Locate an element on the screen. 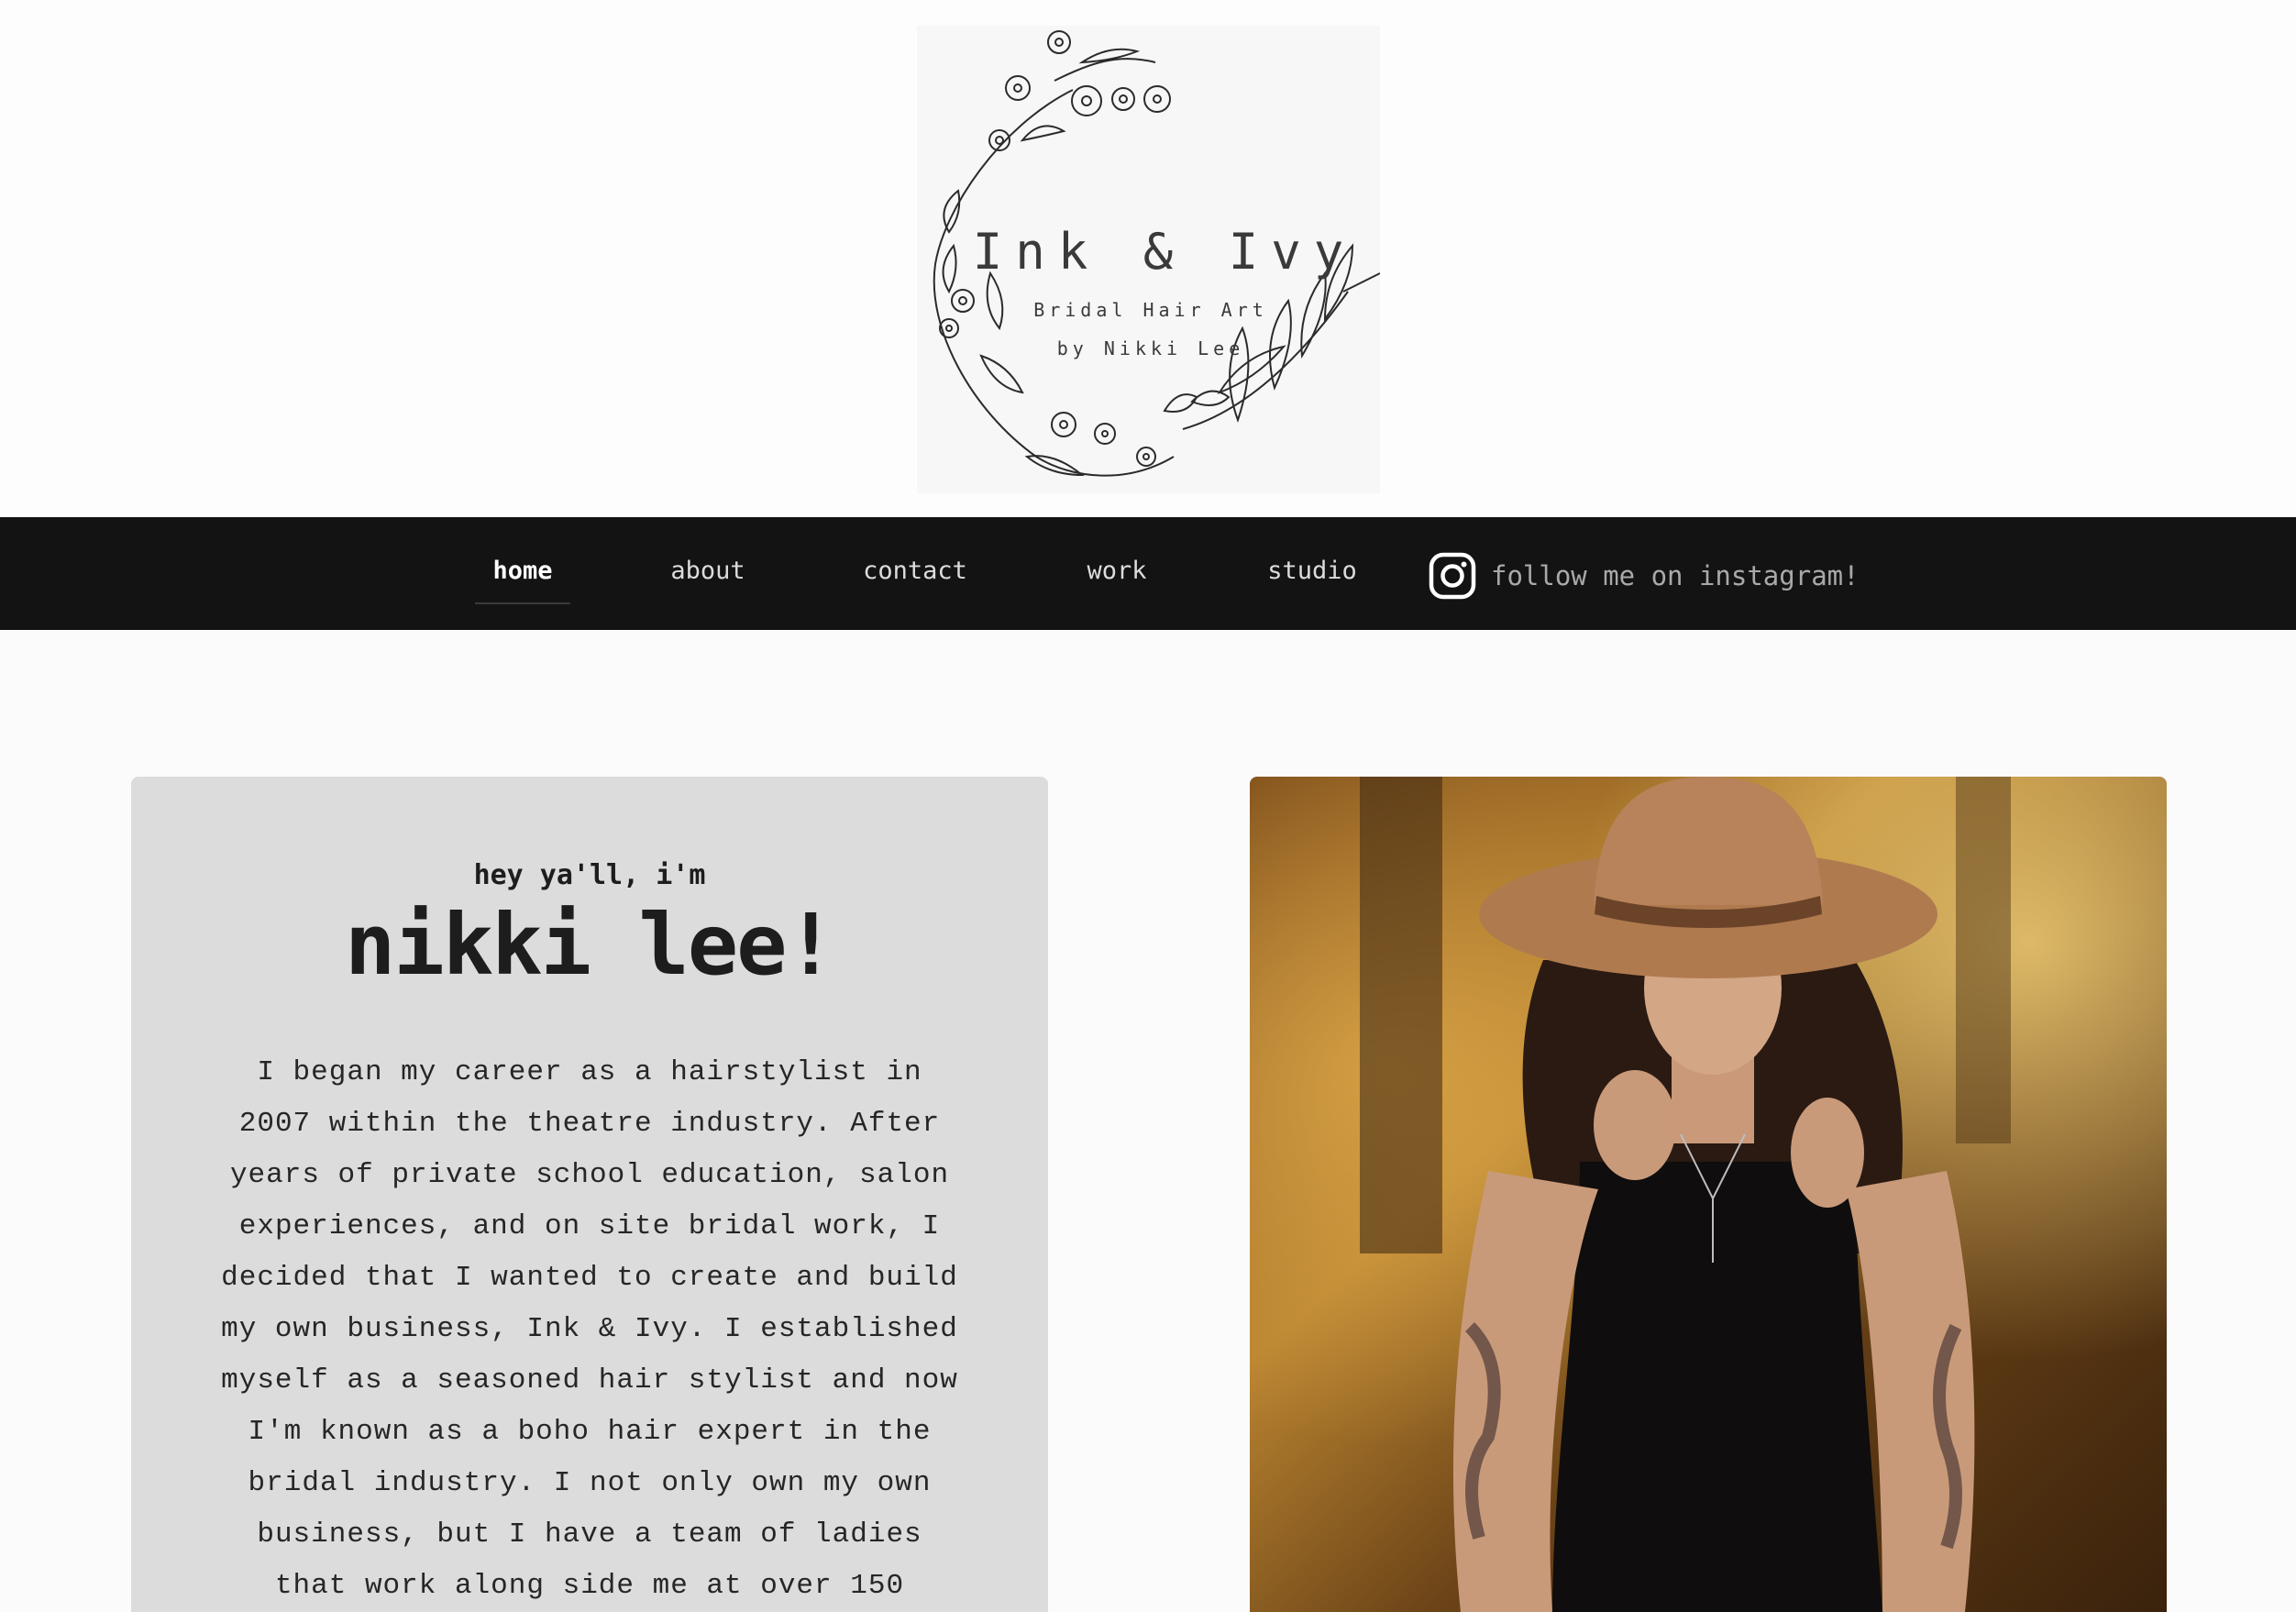  nav-item-work: work is located at coordinates (1117, 571).